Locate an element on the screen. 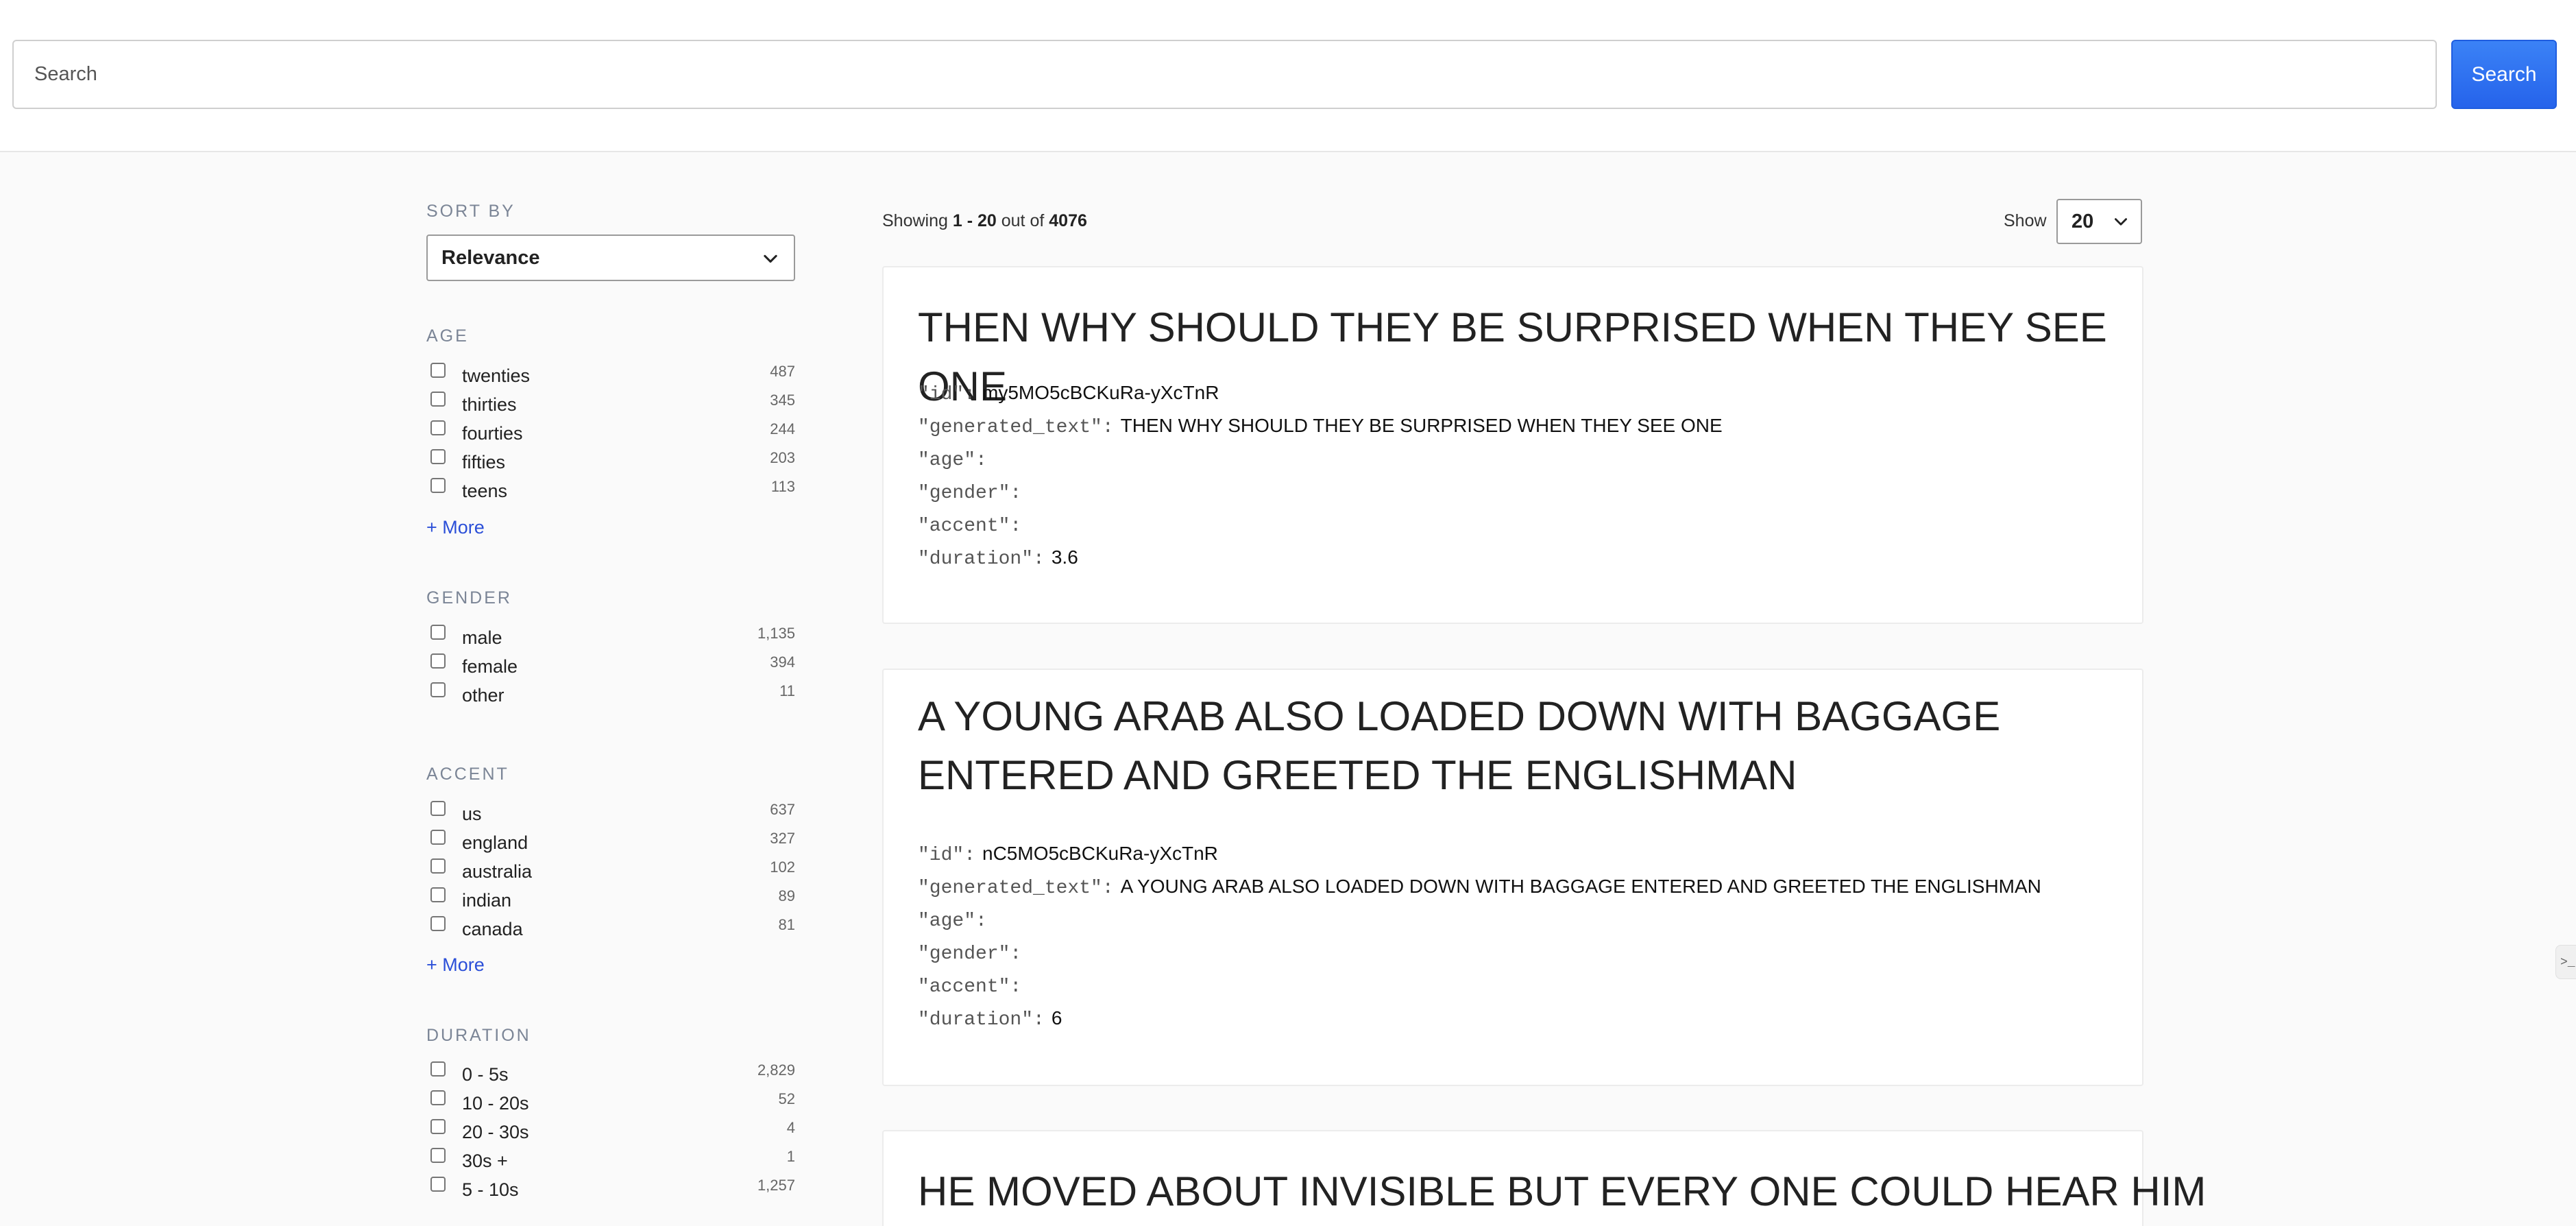 This screenshot has height=1226, width=2576. page-size-value: 20 is located at coordinates (2082, 221).